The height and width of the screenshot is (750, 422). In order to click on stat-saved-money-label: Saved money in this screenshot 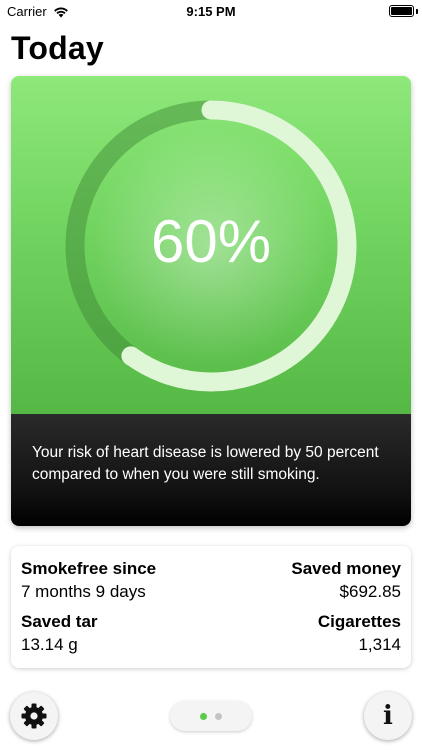, I will do `click(346, 568)`.